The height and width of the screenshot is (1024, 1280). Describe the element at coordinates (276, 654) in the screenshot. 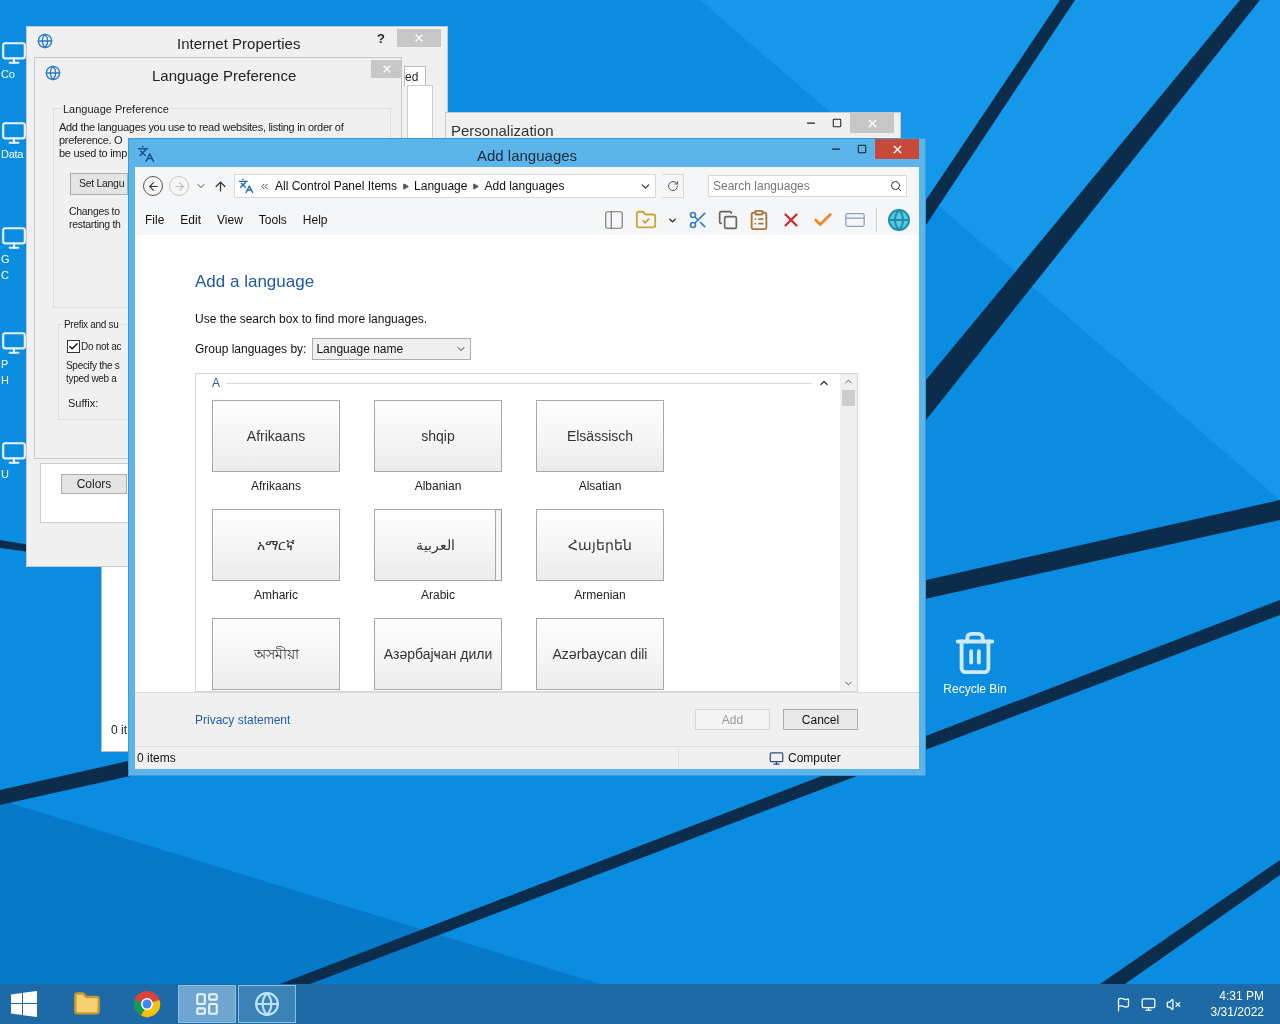

I see `language-tile: অসমীয়া` at that location.